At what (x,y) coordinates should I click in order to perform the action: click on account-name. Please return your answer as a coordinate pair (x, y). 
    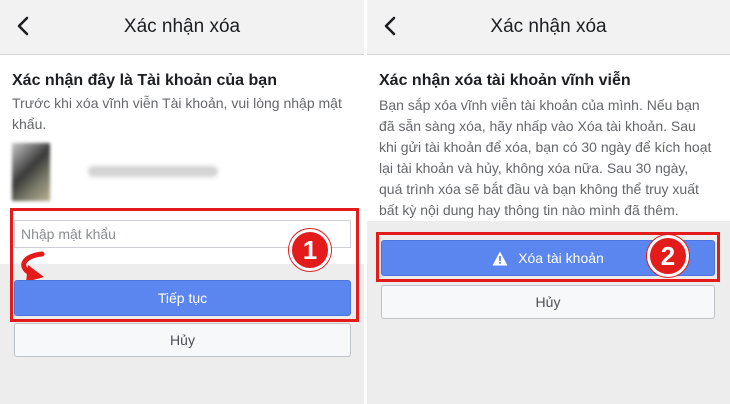
    Looking at the image, I should click on (153, 171).